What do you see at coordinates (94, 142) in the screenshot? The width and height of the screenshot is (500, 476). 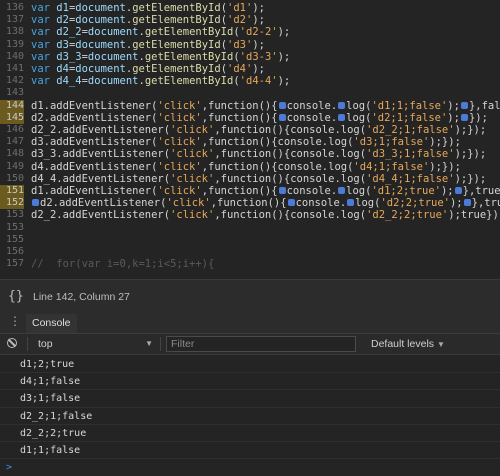 I see `code-token: d3.addEventListener(` at bounding box center [94, 142].